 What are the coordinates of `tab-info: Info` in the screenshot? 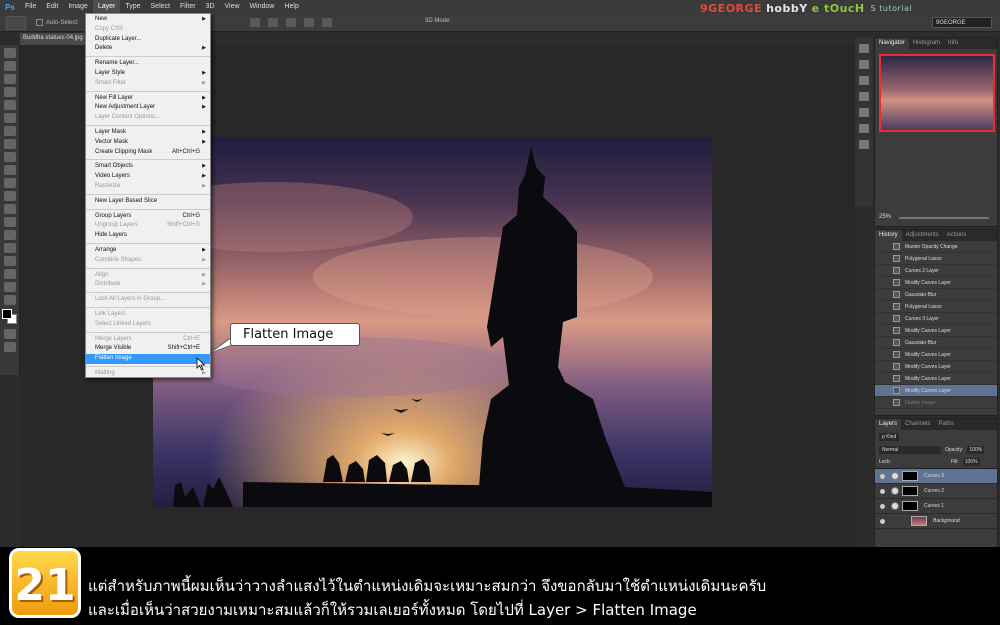 It's located at (953, 43).